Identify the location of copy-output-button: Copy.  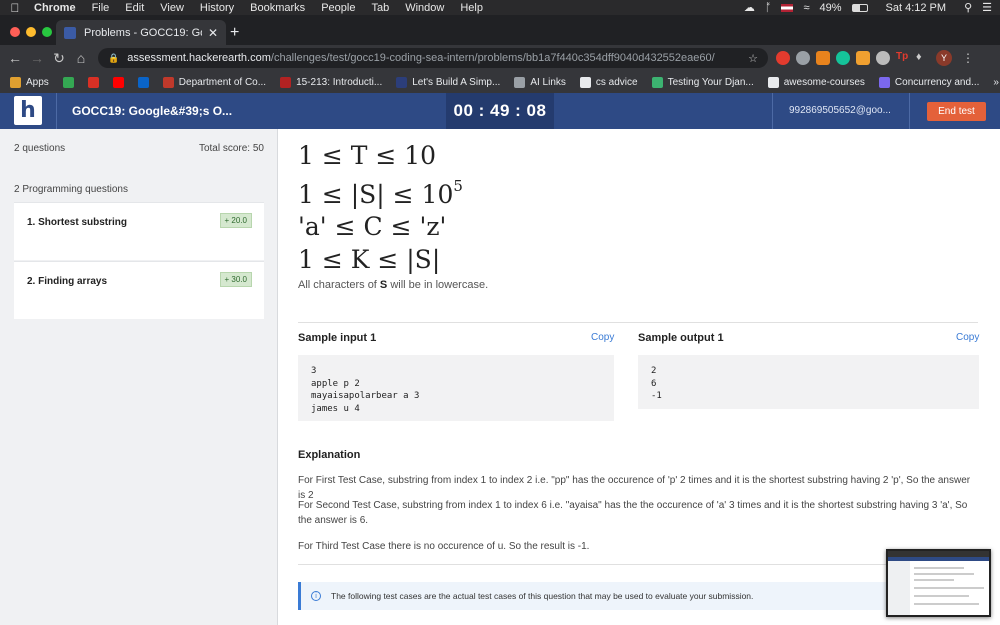
(967, 337).